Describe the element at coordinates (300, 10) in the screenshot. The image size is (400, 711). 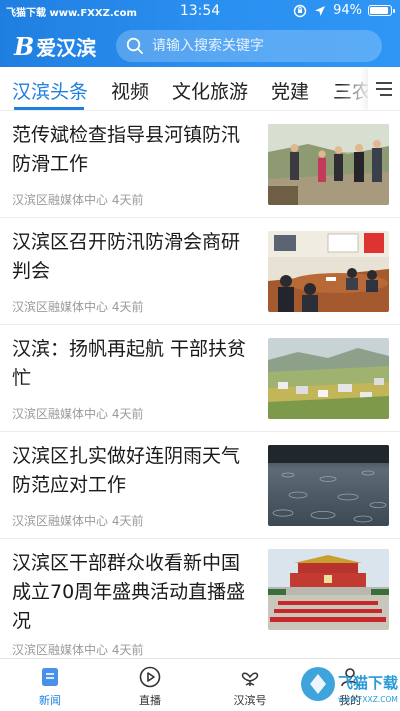
I see `rotation-lock-icon` at that location.